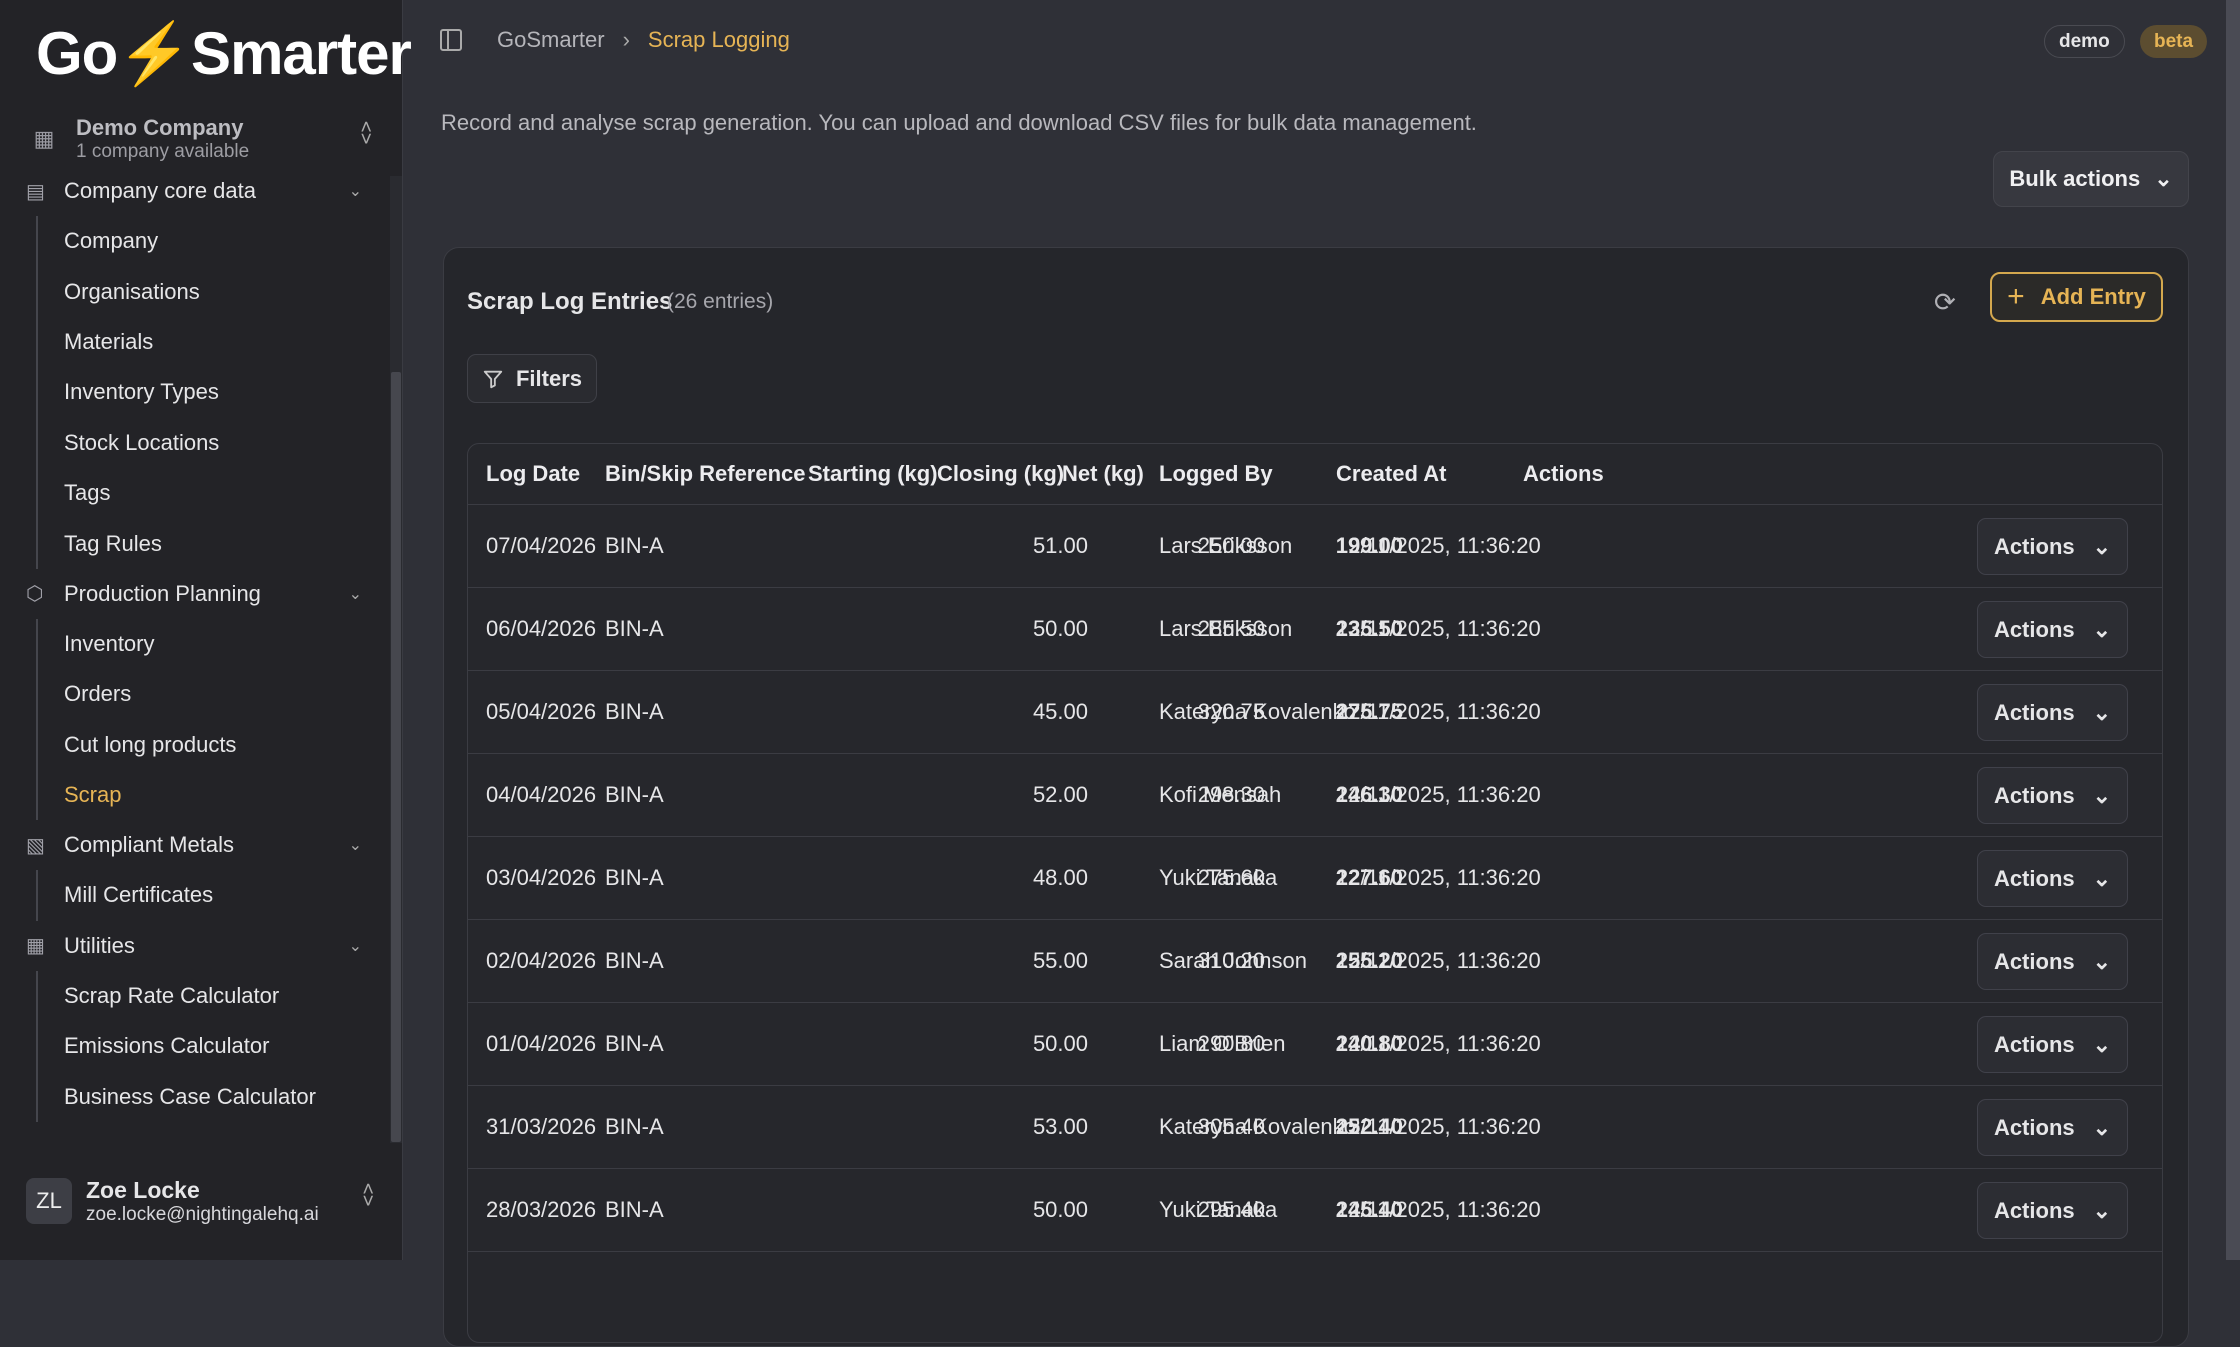 The width and height of the screenshot is (2240, 1347). I want to click on column-header: Closing (kg), so click(1000, 474).